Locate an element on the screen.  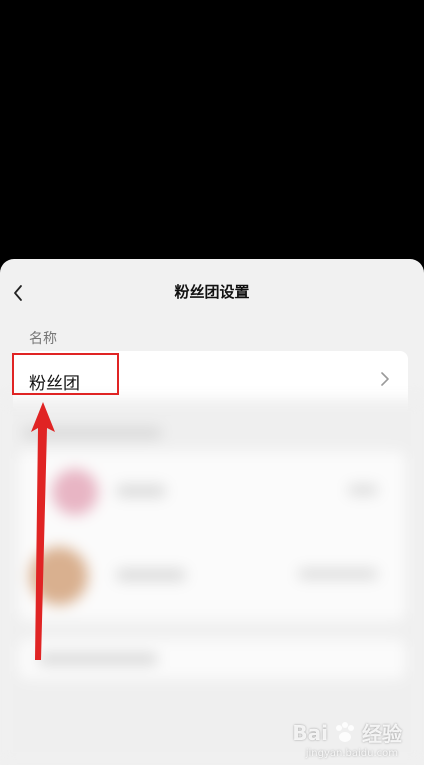
page-title: 粉丝团设置 is located at coordinates (212, 292).